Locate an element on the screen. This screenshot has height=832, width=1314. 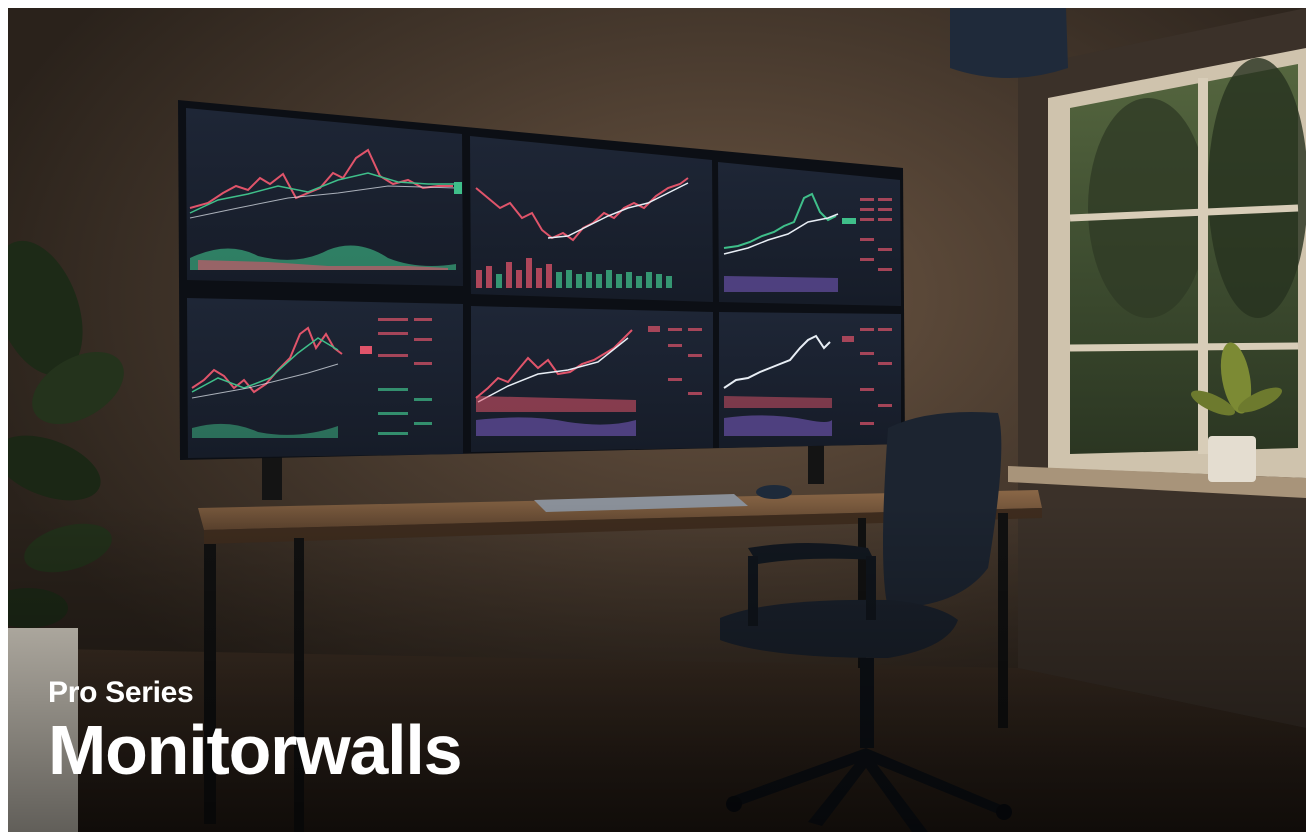
series-label: Pro Series is located at coordinates (121, 692).